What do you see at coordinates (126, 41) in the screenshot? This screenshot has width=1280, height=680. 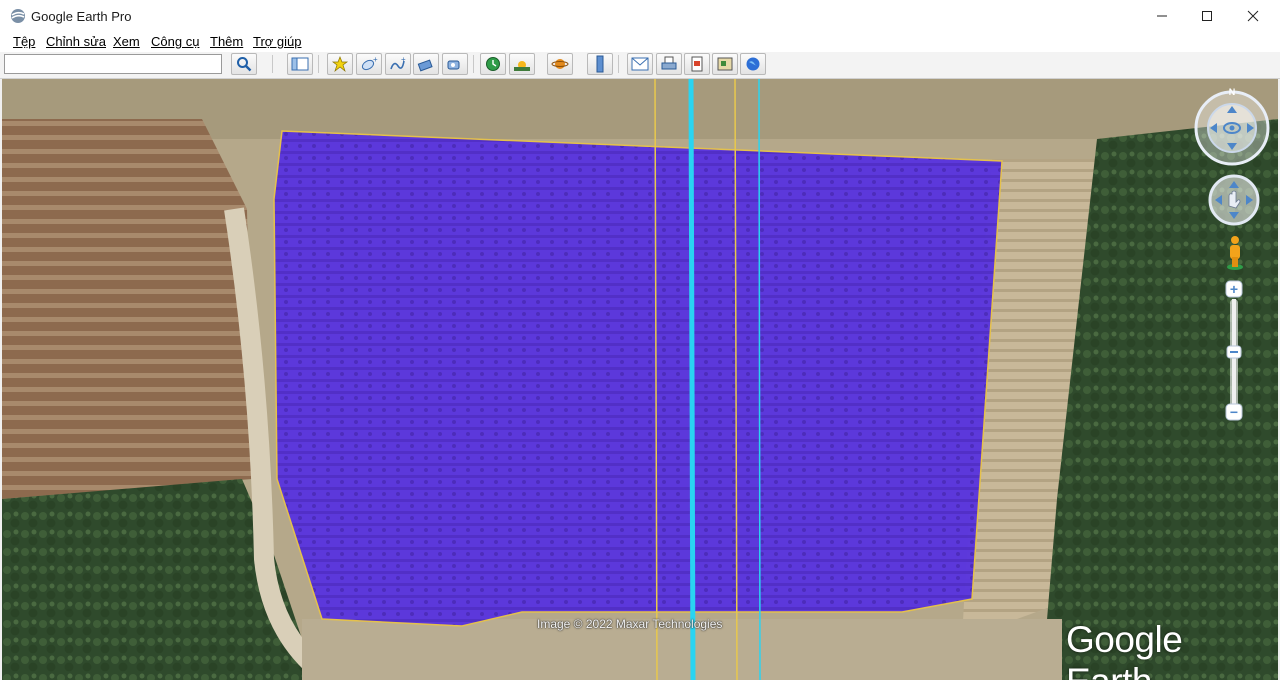 I see `menu-view: Xem` at bounding box center [126, 41].